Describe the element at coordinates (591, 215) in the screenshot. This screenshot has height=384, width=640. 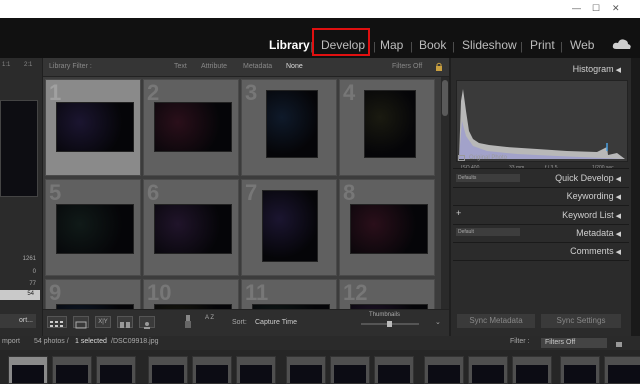
I see `keyword-list-header: Keyword List` at that location.